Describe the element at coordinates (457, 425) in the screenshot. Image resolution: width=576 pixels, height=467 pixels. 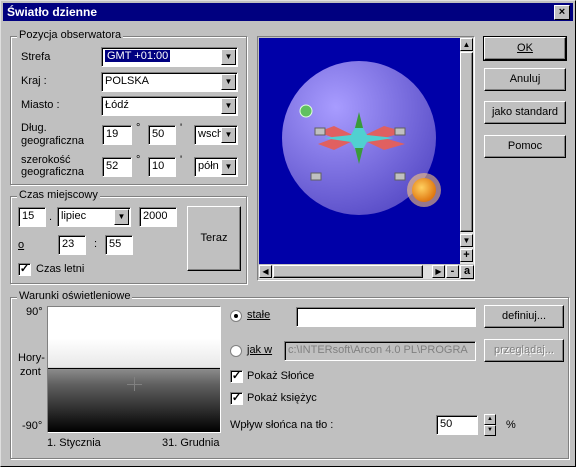
I see `sun-effect-input: 50` at that location.